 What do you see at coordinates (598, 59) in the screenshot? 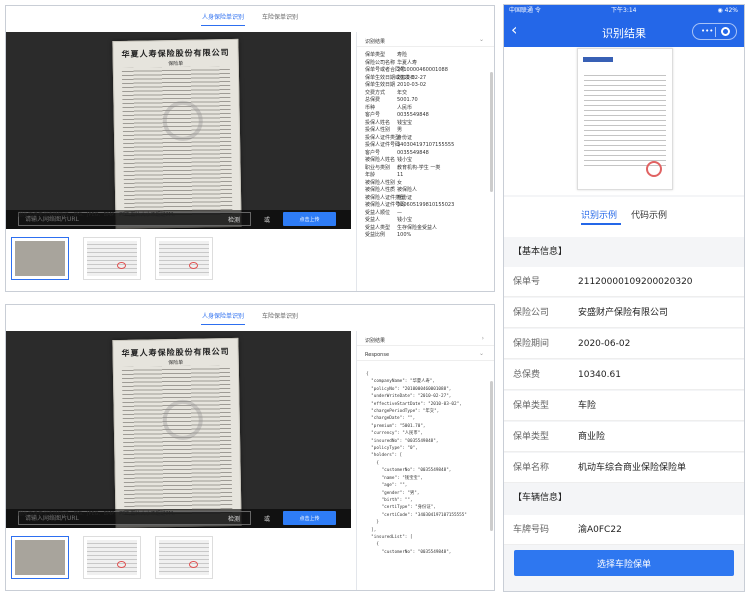
I see `insurer-logo` at bounding box center [598, 59].